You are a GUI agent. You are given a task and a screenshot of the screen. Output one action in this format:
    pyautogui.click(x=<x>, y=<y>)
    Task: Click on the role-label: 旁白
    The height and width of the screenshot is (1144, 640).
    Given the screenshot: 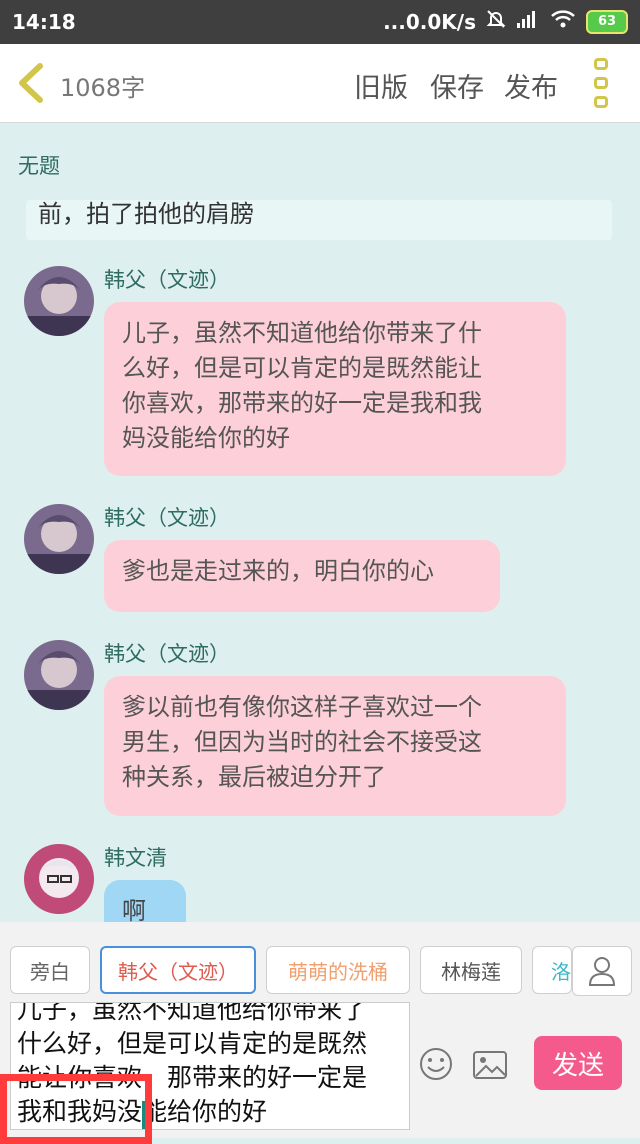 What is the action you would take?
    pyautogui.click(x=50, y=971)
    